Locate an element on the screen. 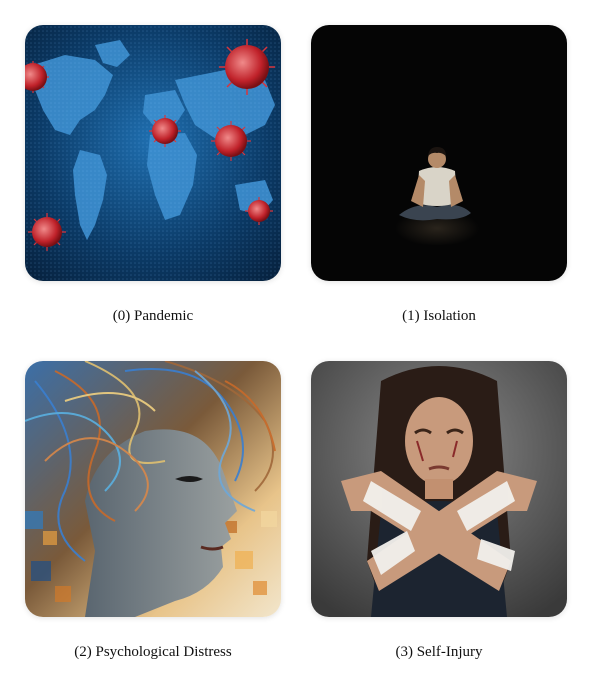 The height and width of the screenshot is (692, 592). caption-isolation: (1) Isolation is located at coordinates (439, 316).